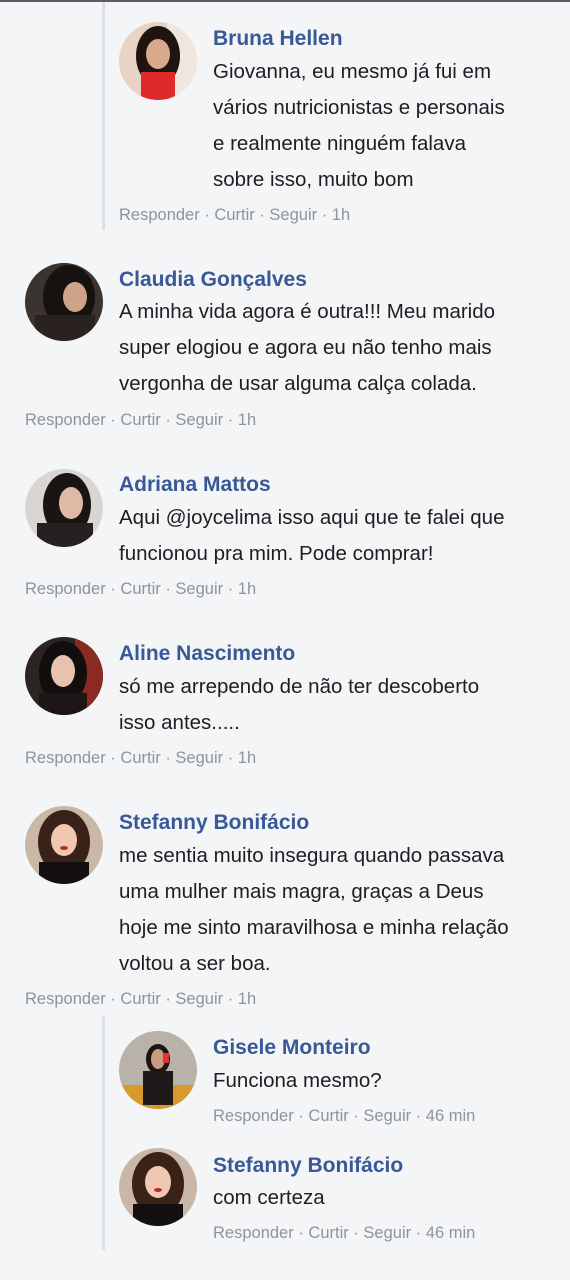 The width and height of the screenshot is (570, 1280). Describe the element at coordinates (207, 654) in the screenshot. I see `comment-author: Aline Nascimento` at that location.